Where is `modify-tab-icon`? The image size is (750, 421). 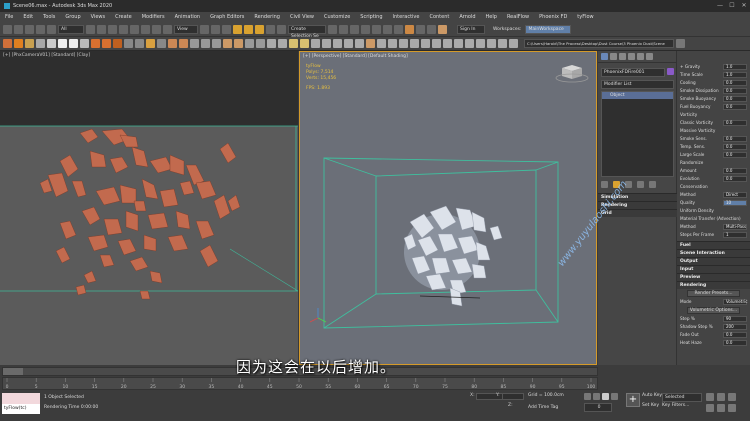 modify-tab-icon is located at coordinates (613, 56).